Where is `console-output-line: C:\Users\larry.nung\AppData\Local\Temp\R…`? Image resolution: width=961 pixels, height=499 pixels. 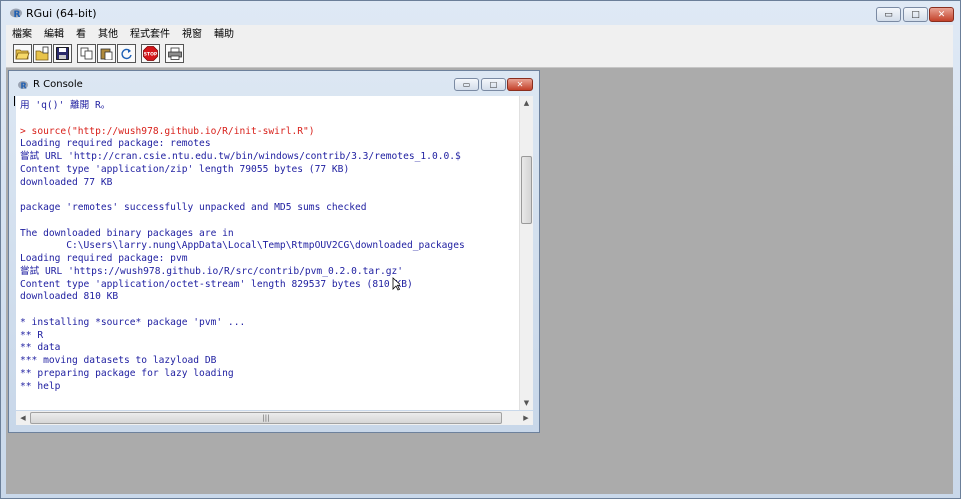
console-output-line: C:\Users\larry.nung\AppData\Local\Temp\R… is located at coordinates (242, 246).